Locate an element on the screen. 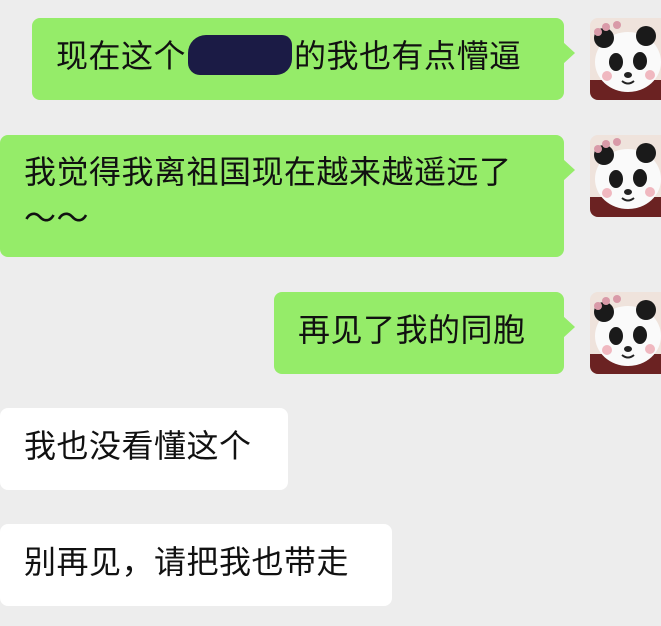 Image resolution: width=661 pixels, height=626 pixels. outgoing-message-bubble: 再见了我的同胞 is located at coordinates (424, 333).